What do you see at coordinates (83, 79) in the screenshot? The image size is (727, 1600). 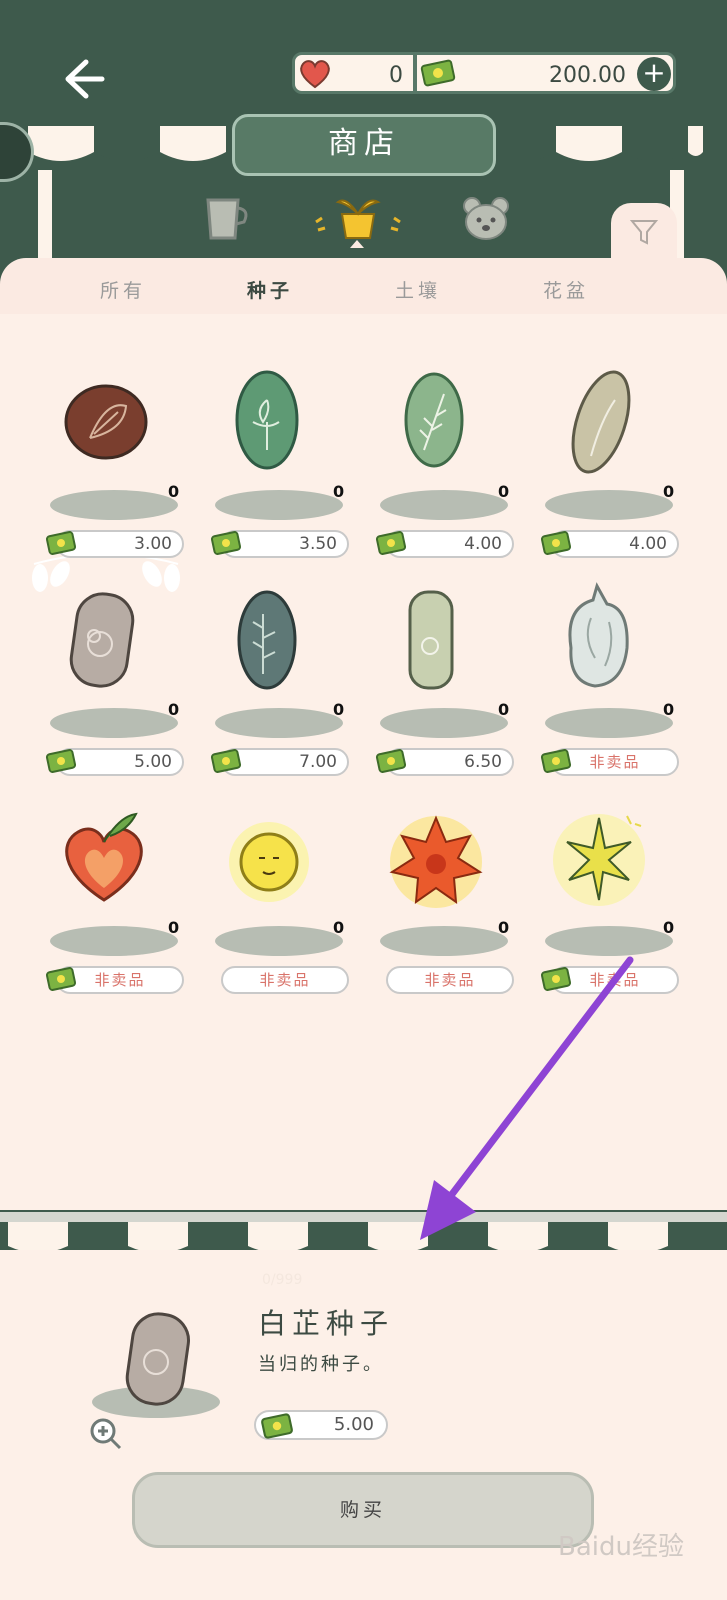 I see `back-arrow-icon` at bounding box center [83, 79].